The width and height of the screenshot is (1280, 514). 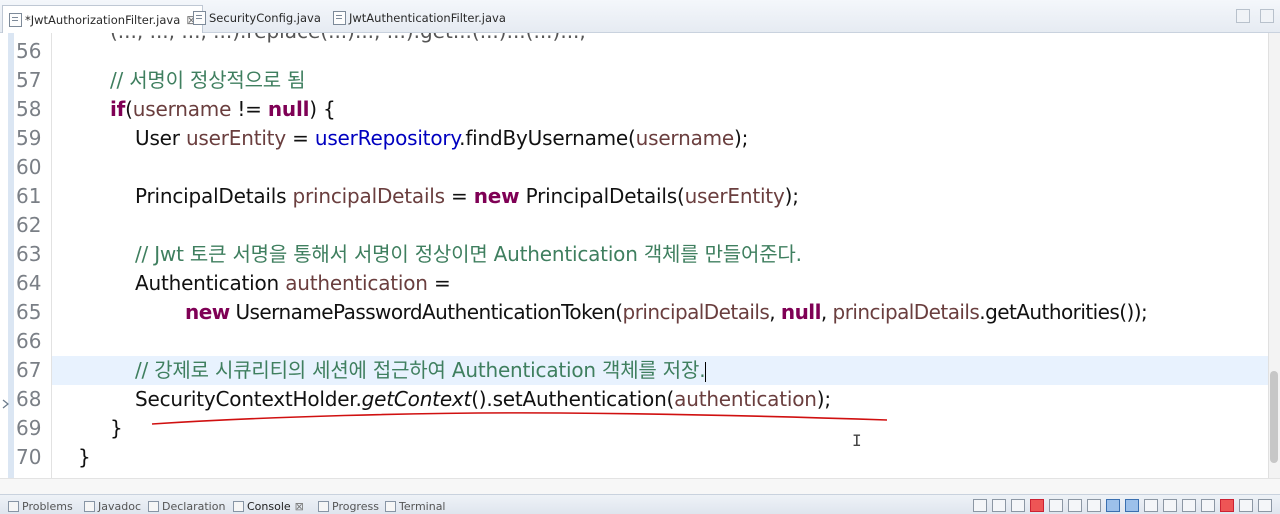 I want to click on scroll-lock-icon, so click(x=1075, y=505).